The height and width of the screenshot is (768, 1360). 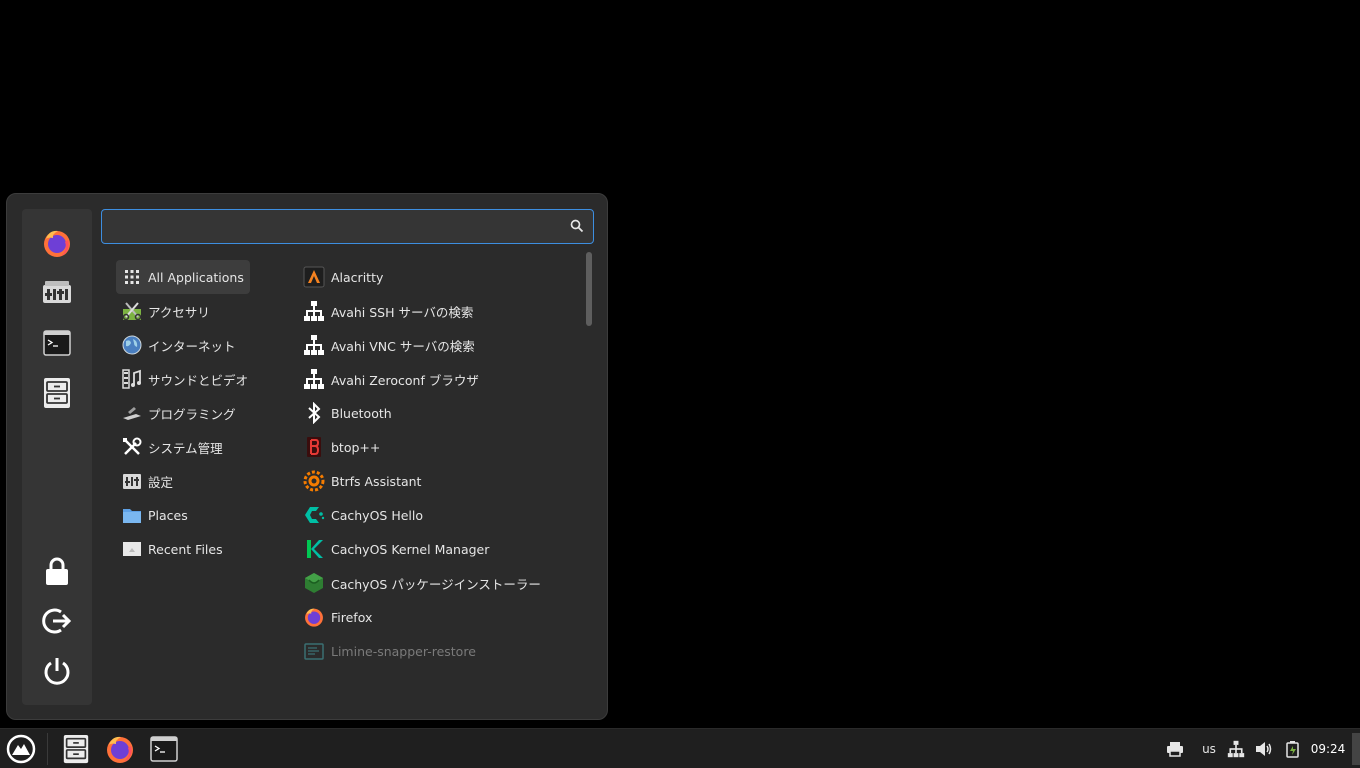 What do you see at coordinates (577, 226) in the screenshot?
I see `search-icon` at bounding box center [577, 226].